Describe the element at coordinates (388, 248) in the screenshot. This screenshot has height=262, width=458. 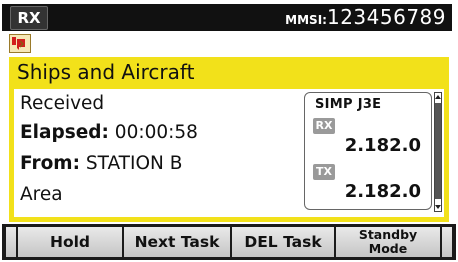
I see `standby-line-2: Mode` at that location.